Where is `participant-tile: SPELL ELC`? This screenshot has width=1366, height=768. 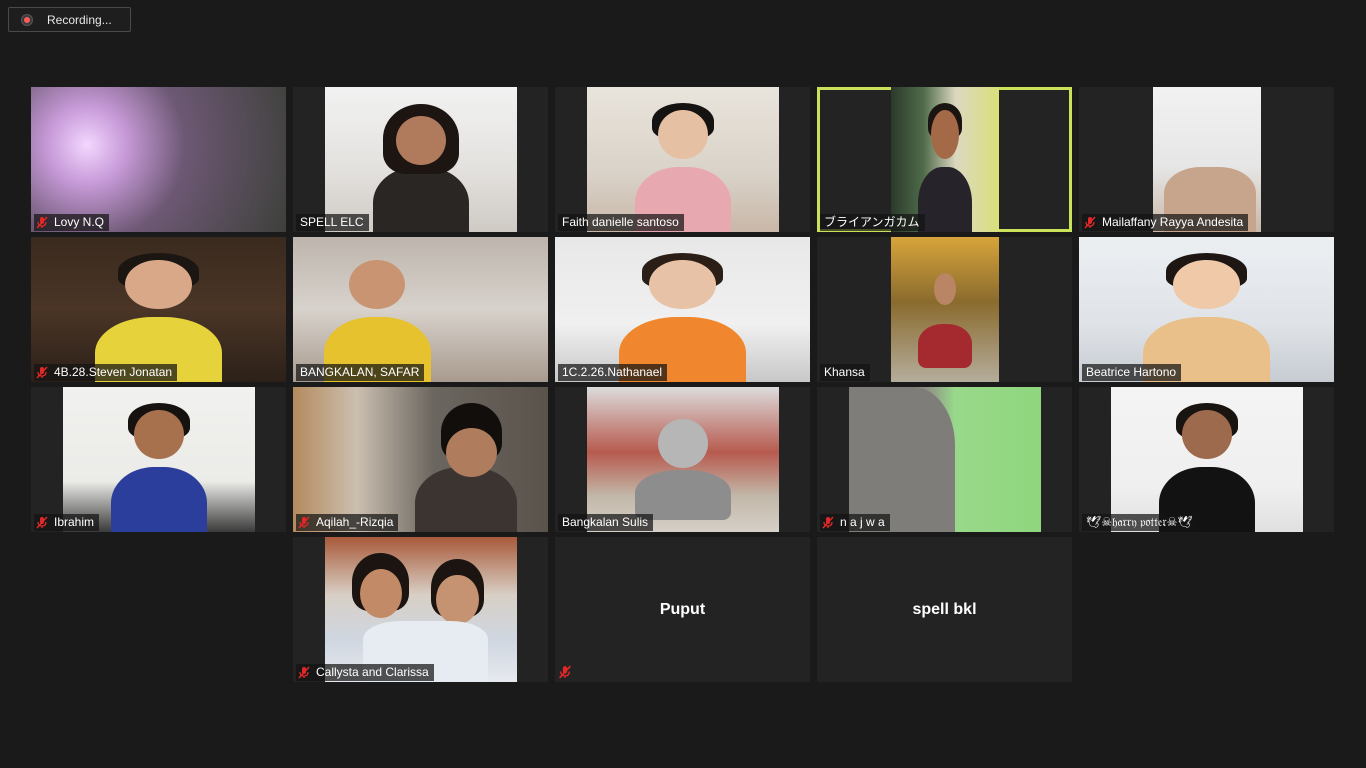 participant-tile: SPELL ELC is located at coordinates (420, 159).